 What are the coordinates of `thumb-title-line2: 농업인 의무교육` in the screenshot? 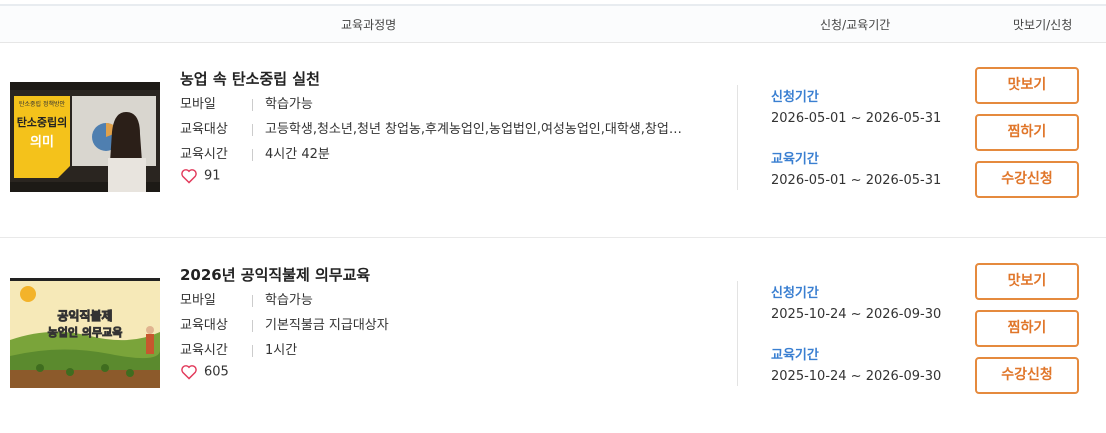 It's located at (85, 332).